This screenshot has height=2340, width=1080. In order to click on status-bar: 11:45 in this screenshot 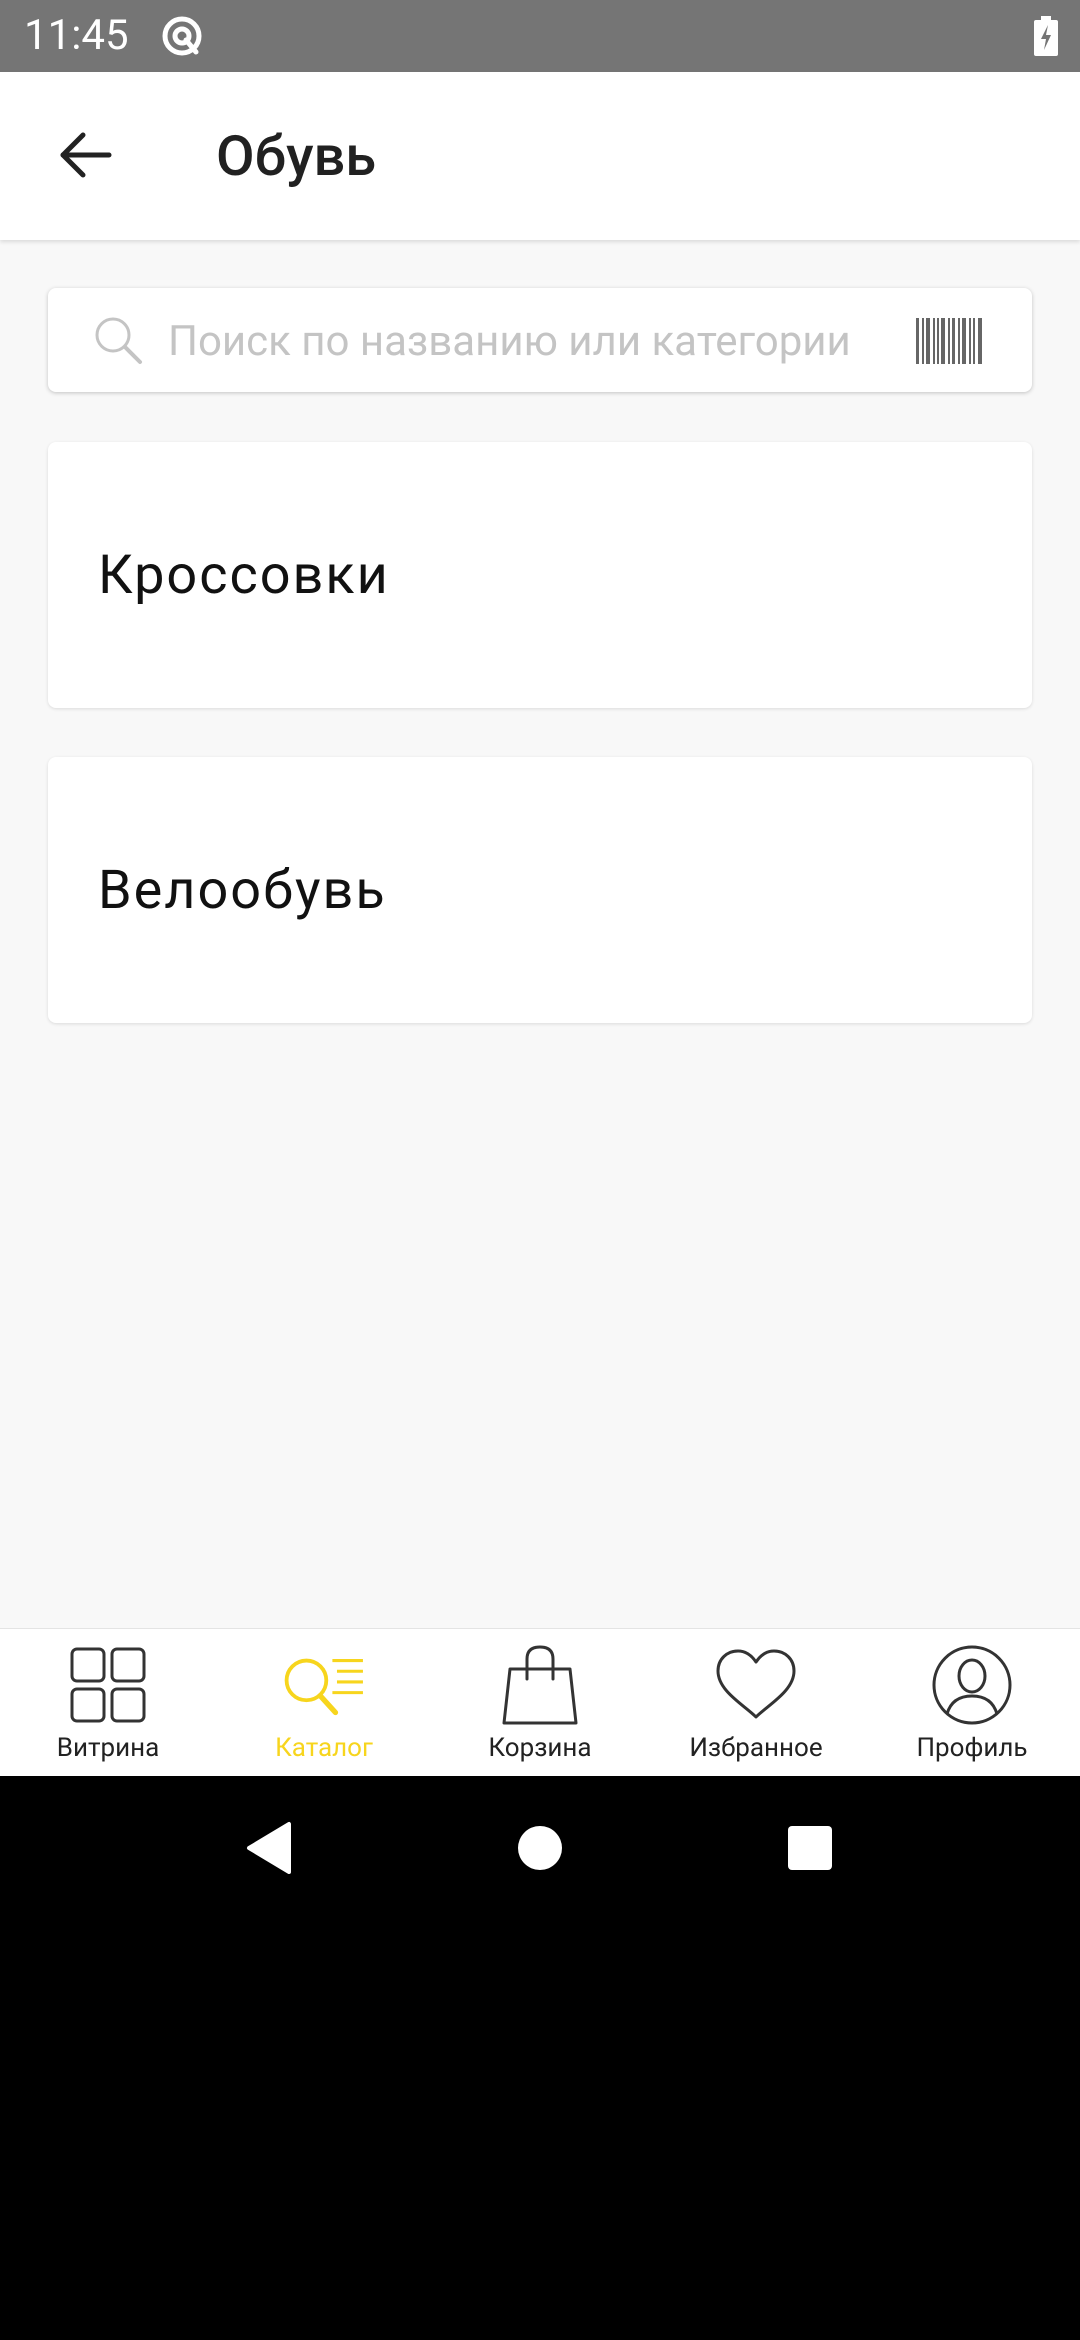, I will do `click(540, 36)`.